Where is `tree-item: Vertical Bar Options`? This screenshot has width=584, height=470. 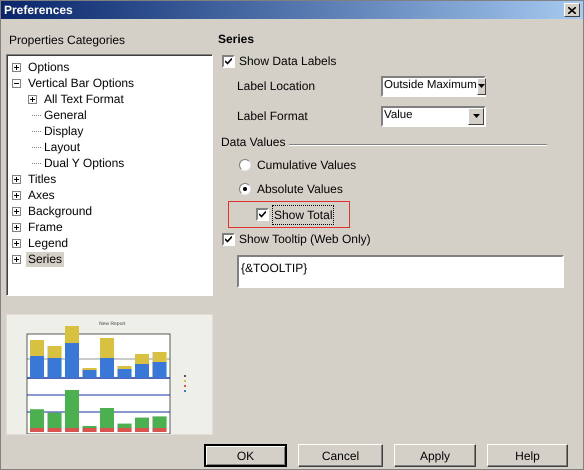
tree-item: Vertical Bar Options is located at coordinates (81, 83).